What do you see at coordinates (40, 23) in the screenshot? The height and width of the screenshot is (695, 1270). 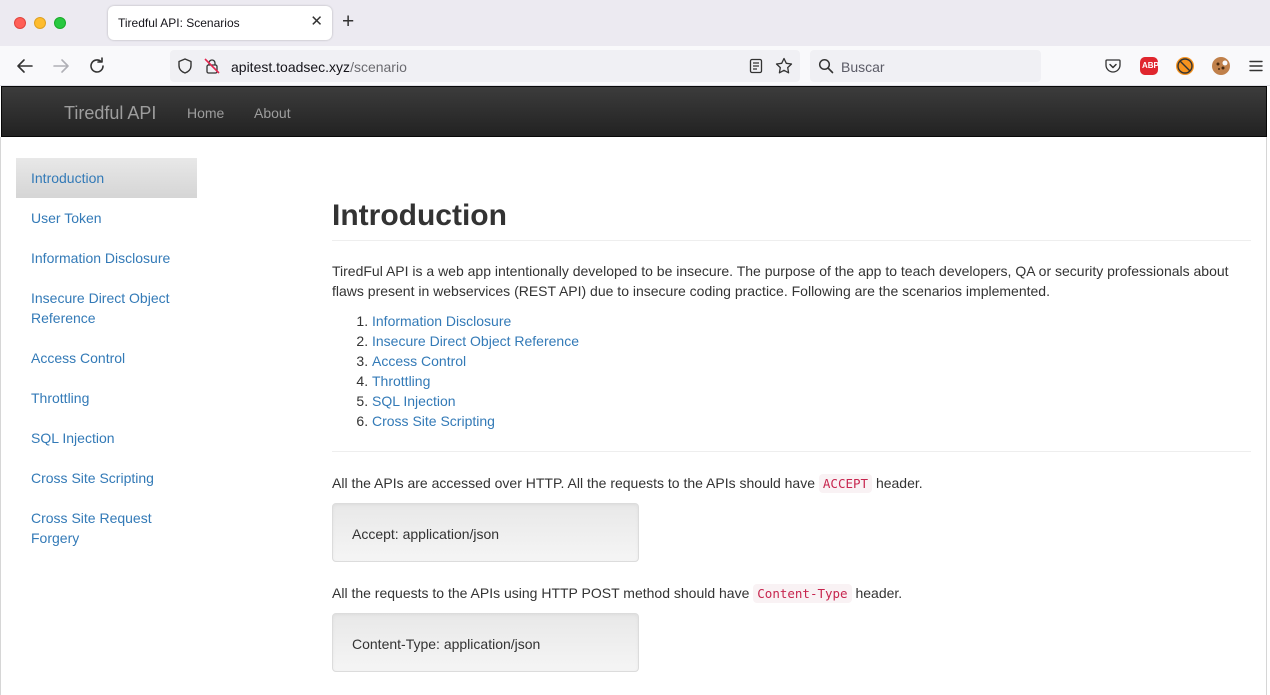 I see `minimize-window-button` at bounding box center [40, 23].